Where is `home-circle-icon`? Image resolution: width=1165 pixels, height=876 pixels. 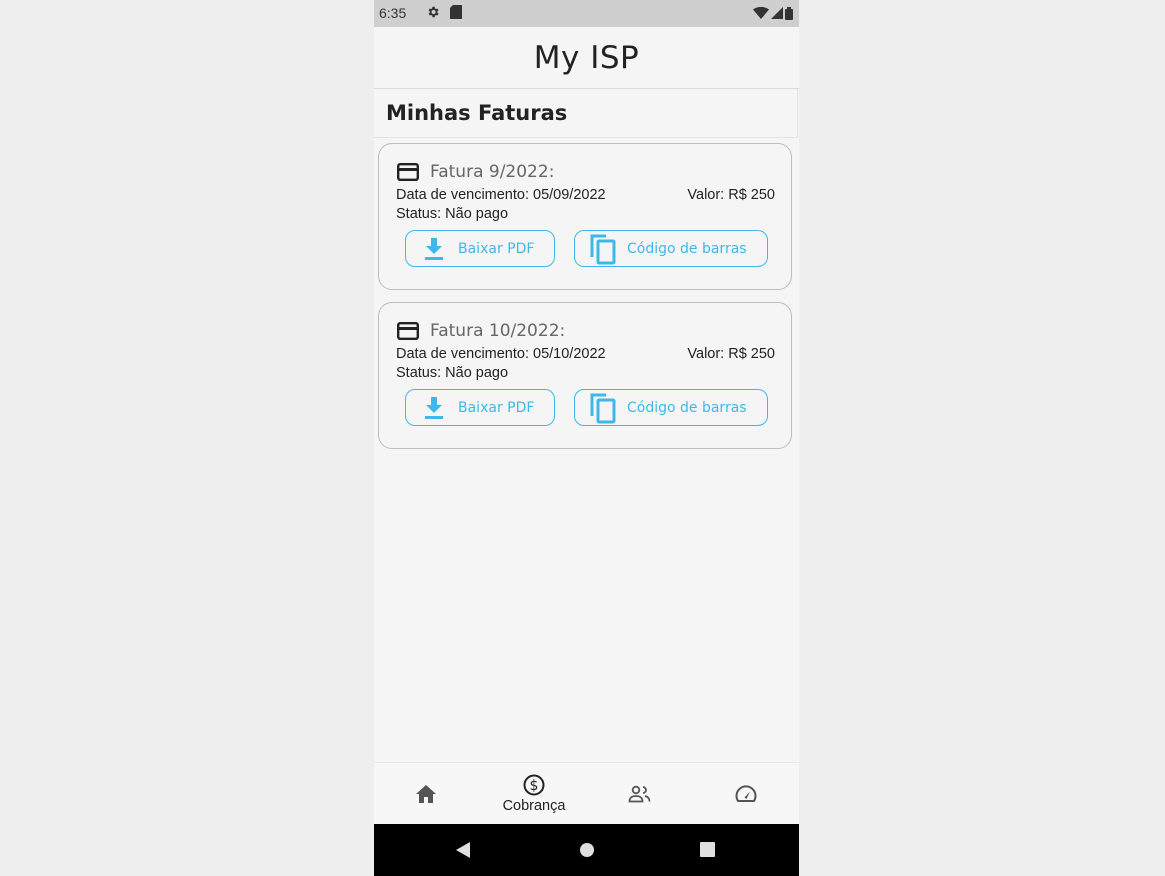 home-circle-icon is located at coordinates (587, 850).